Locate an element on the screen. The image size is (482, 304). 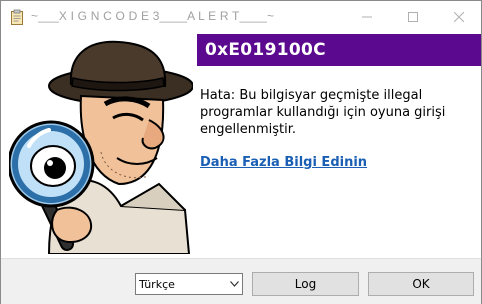
close-button is located at coordinates (459, 16).